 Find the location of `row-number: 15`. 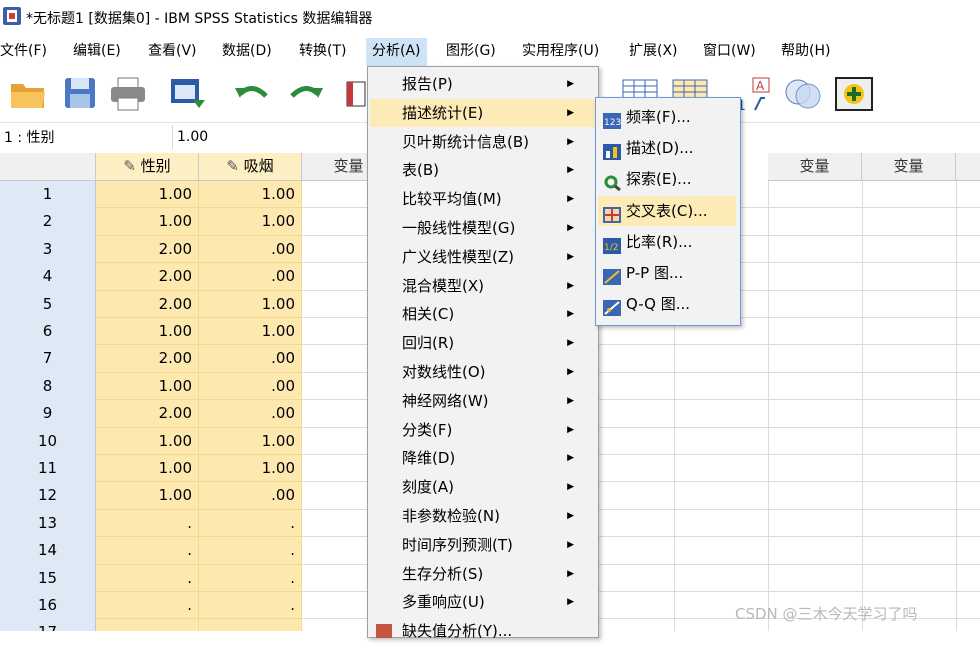

row-number: 15 is located at coordinates (48, 578).